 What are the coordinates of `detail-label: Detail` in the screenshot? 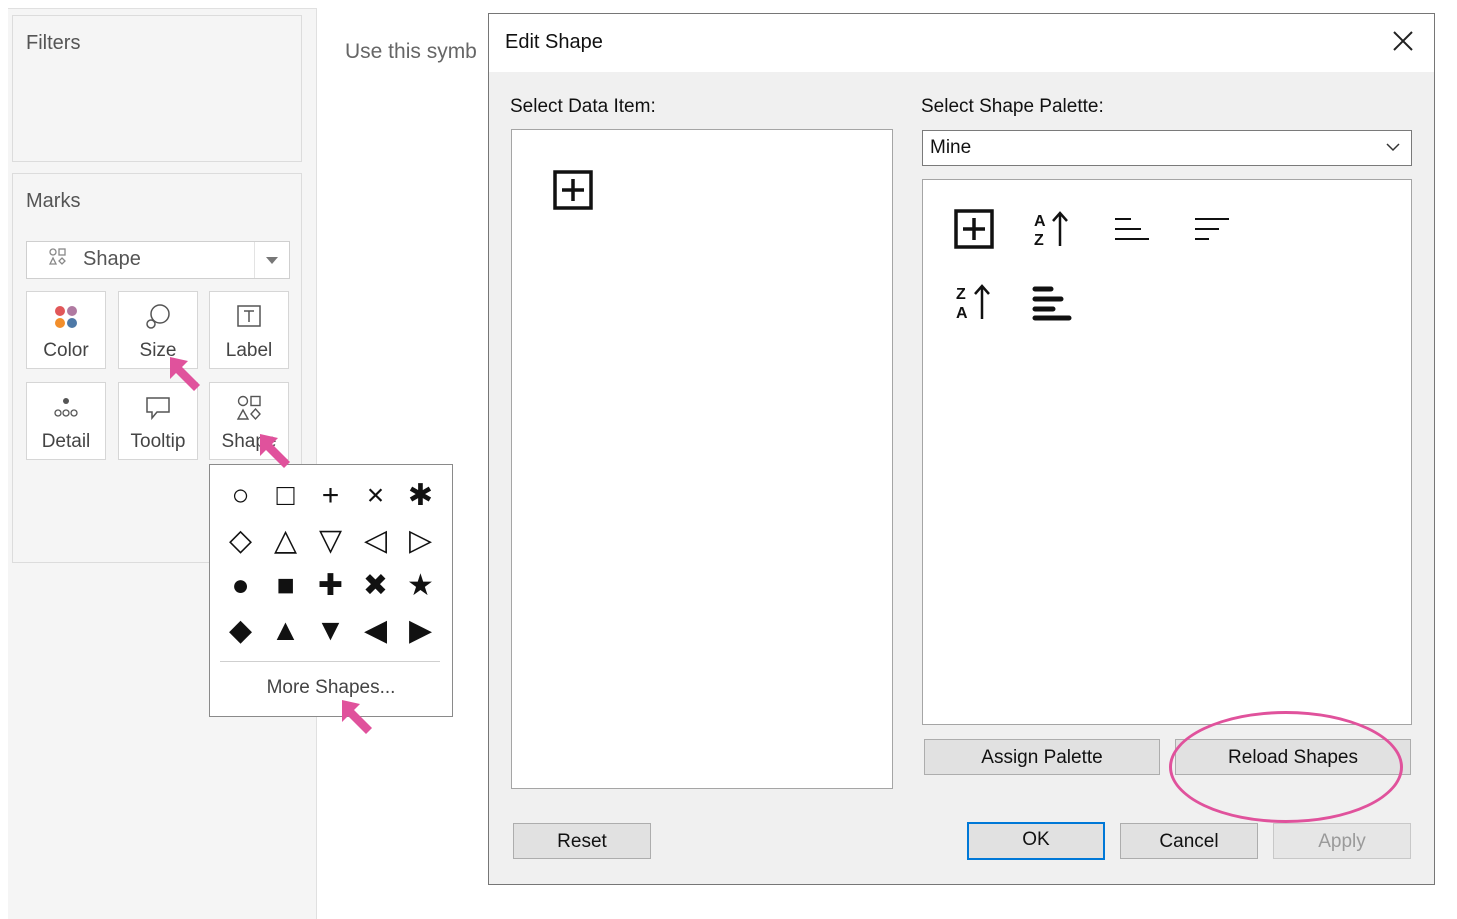 It's located at (66, 441).